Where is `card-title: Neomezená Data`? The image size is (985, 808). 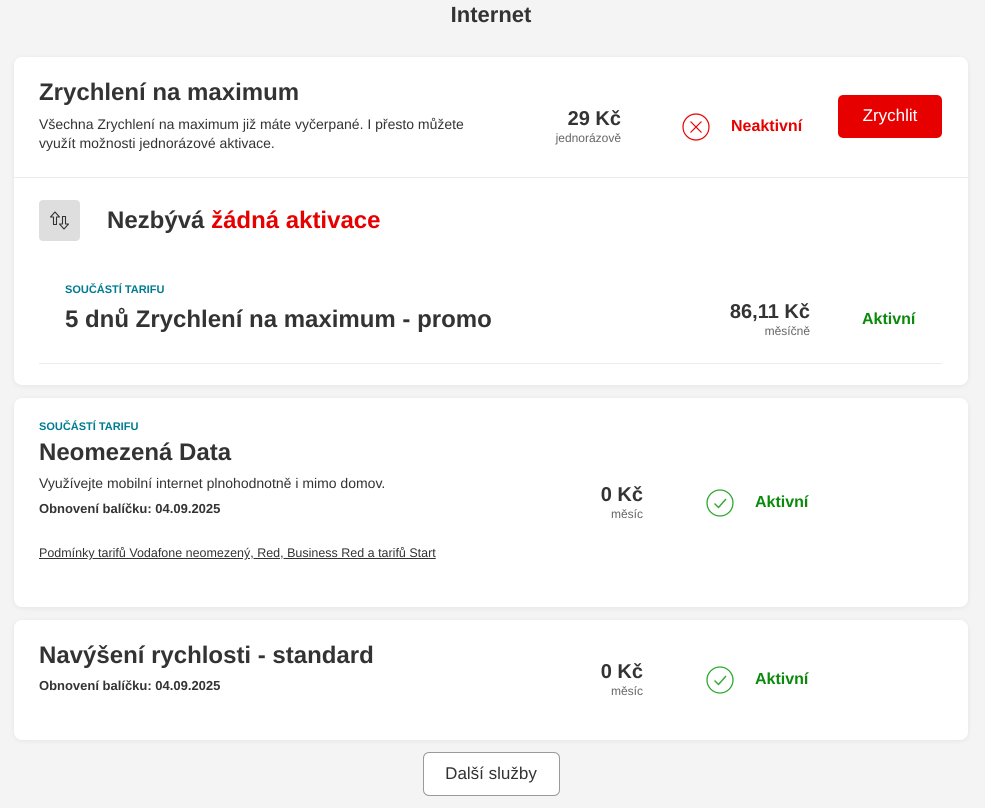 card-title: Neomezená Data is located at coordinates (135, 453).